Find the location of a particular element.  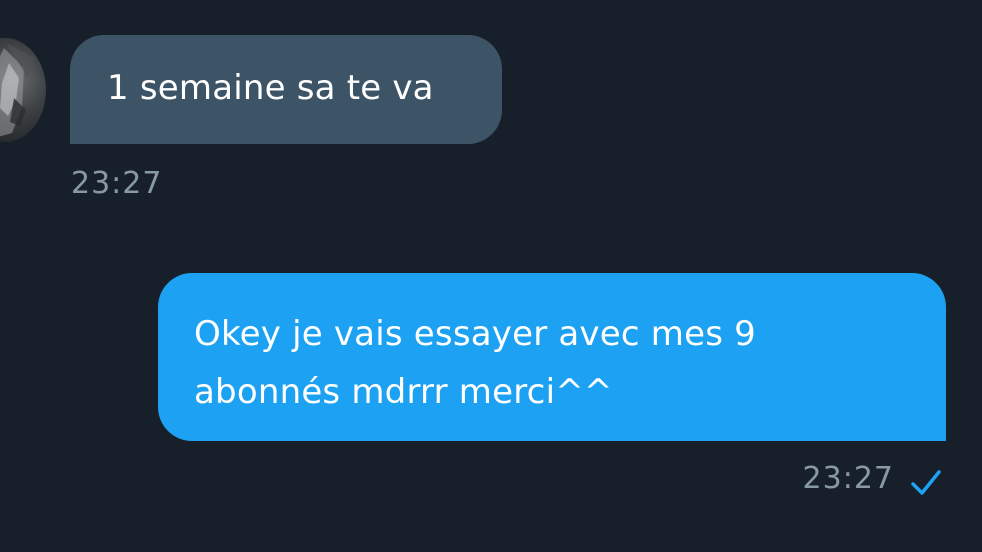

sender-avatar is located at coordinates (23, 90).